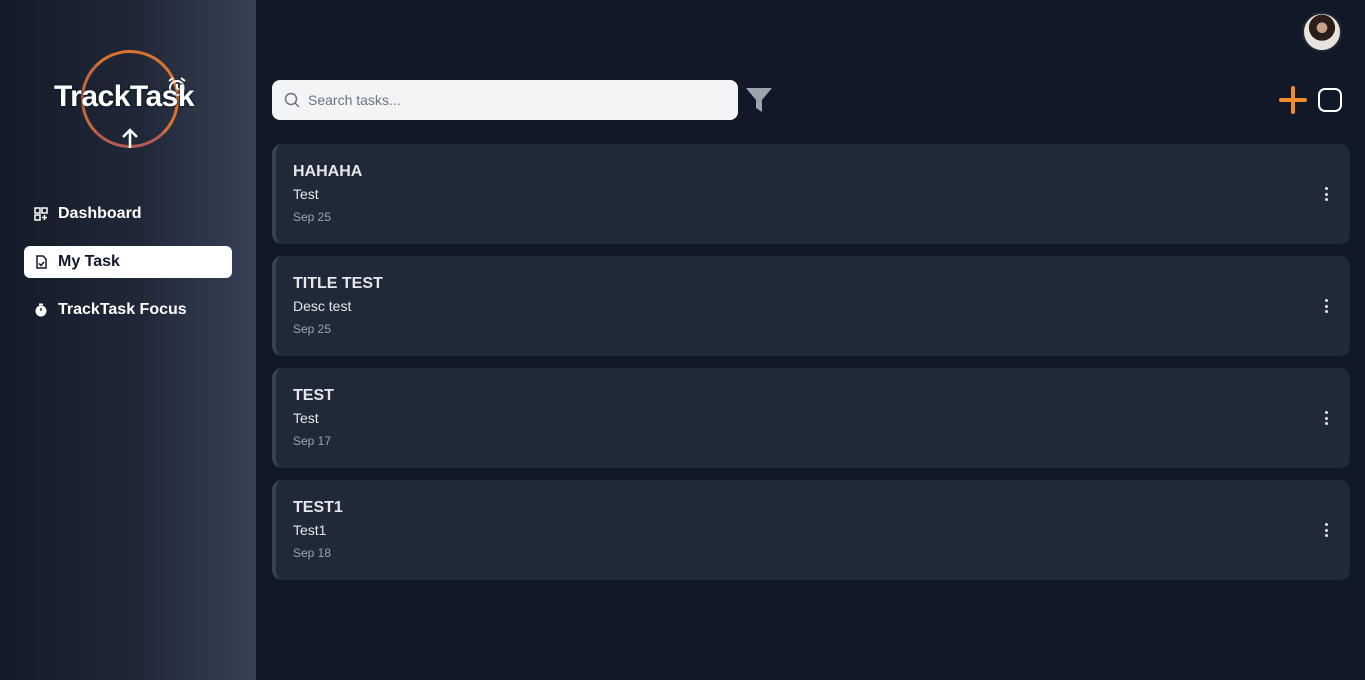 This screenshot has height=680, width=1365. Describe the element at coordinates (130, 138) in the screenshot. I see `up-arrow-icon` at that location.